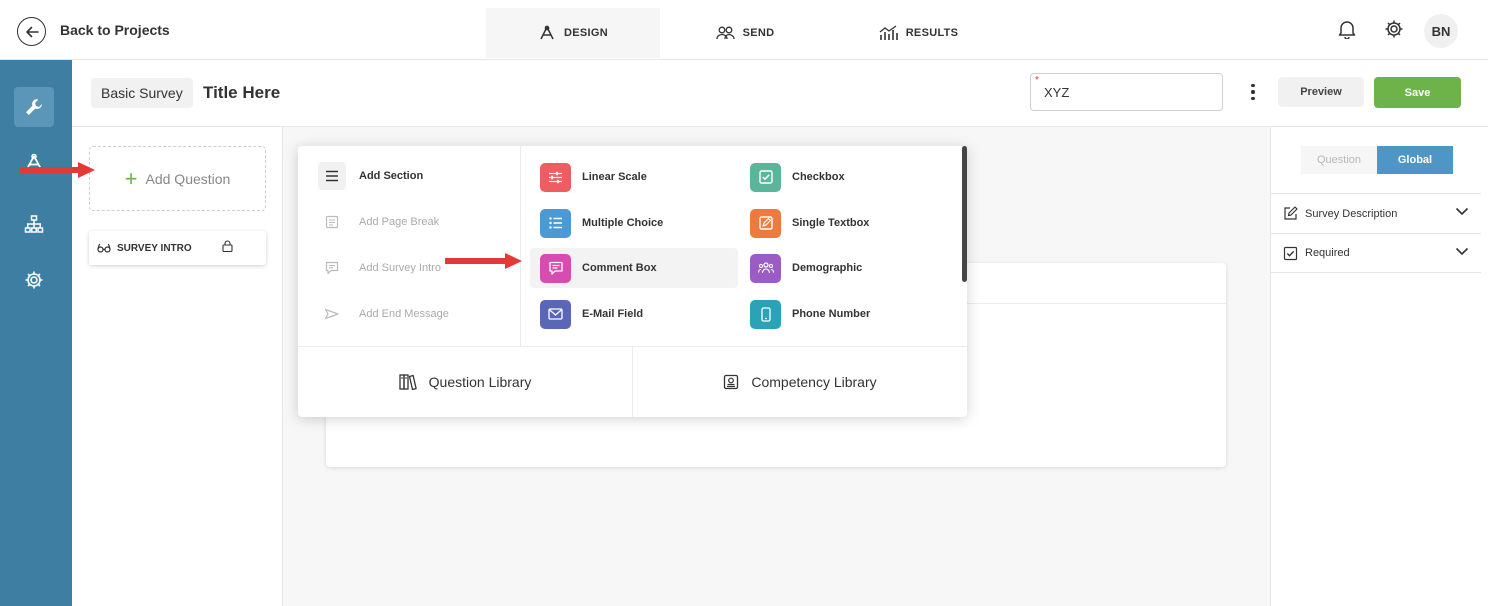 Image resolution: width=1488 pixels, height=606 pixels. I want to click on books-icon, so click(407, 382).